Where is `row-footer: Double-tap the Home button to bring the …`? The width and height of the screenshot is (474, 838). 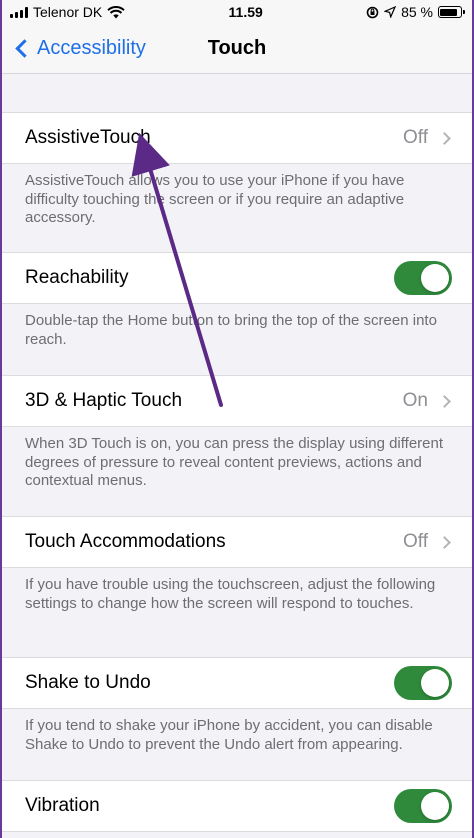 row-footer: Double-tap the Home button to bring the … is located at coordinates (231, 330).